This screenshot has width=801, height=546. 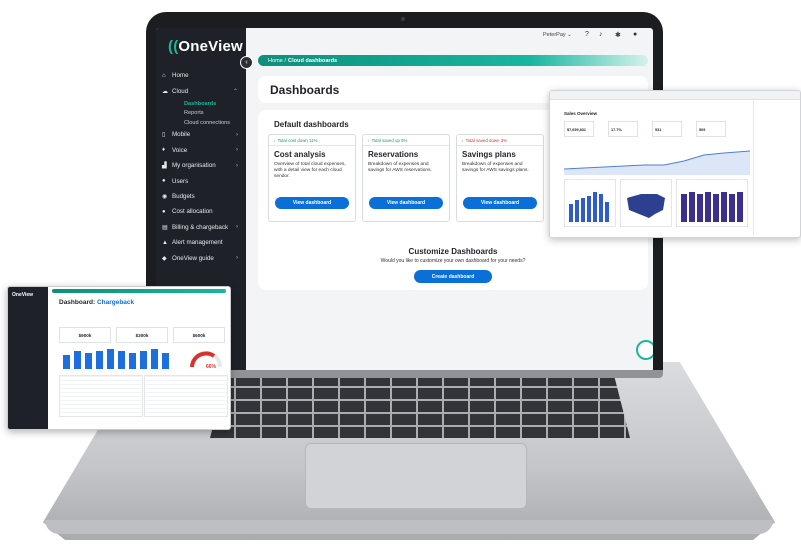 I want to click on sidebar-item-label: Cost allocation, so click(x=192, y=212).